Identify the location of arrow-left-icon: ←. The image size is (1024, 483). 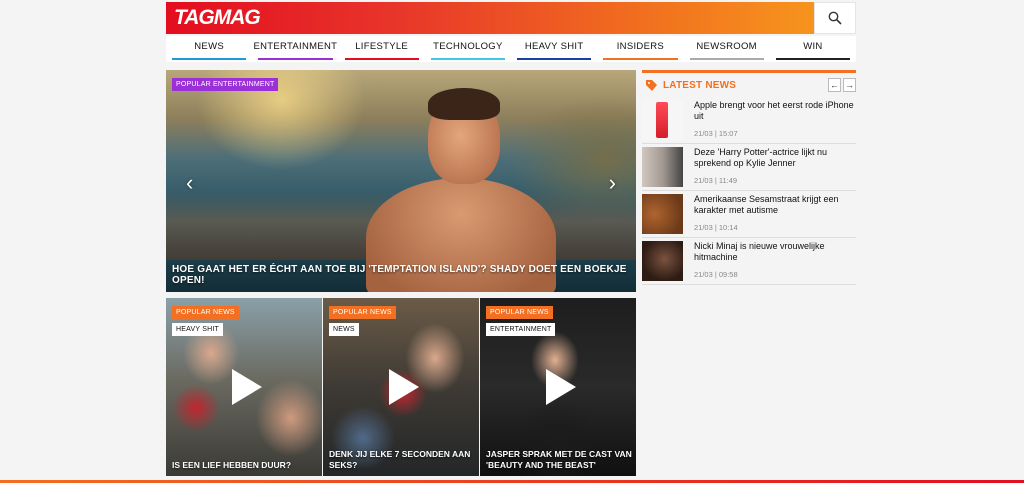
(834, 85).